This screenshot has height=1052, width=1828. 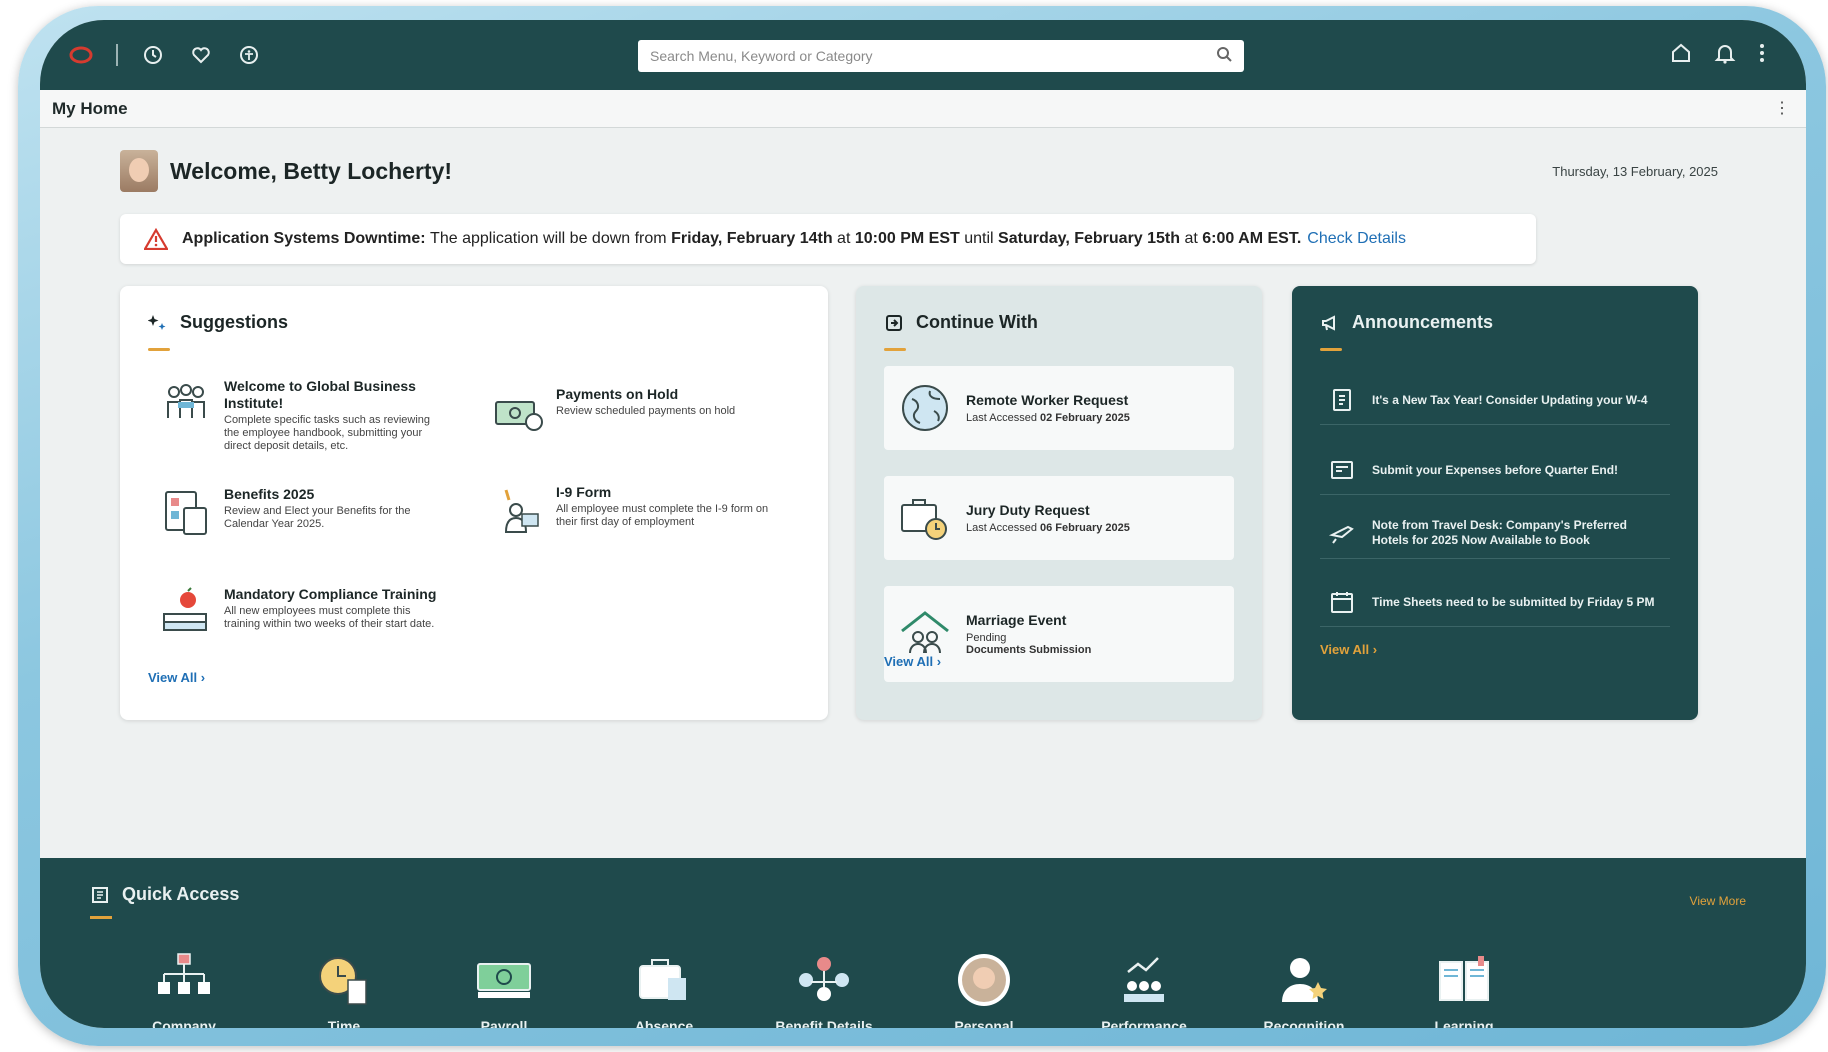 I want to click on quick-tile-absence: Absence, so click(x=664, y=989).